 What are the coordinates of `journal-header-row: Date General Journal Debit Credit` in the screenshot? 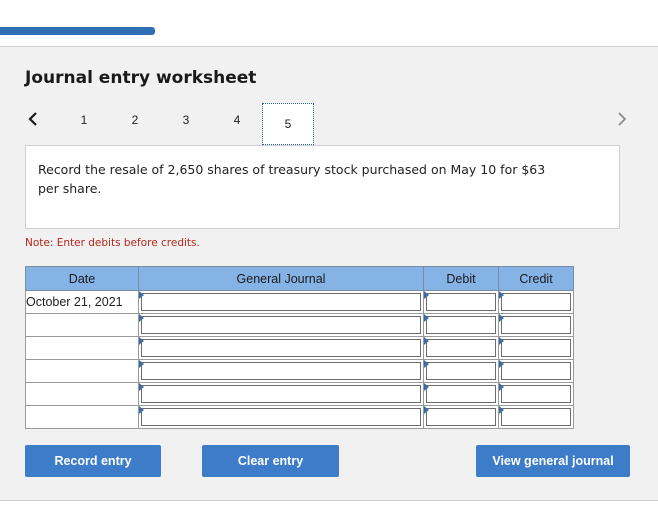 It's located at (299, 278).